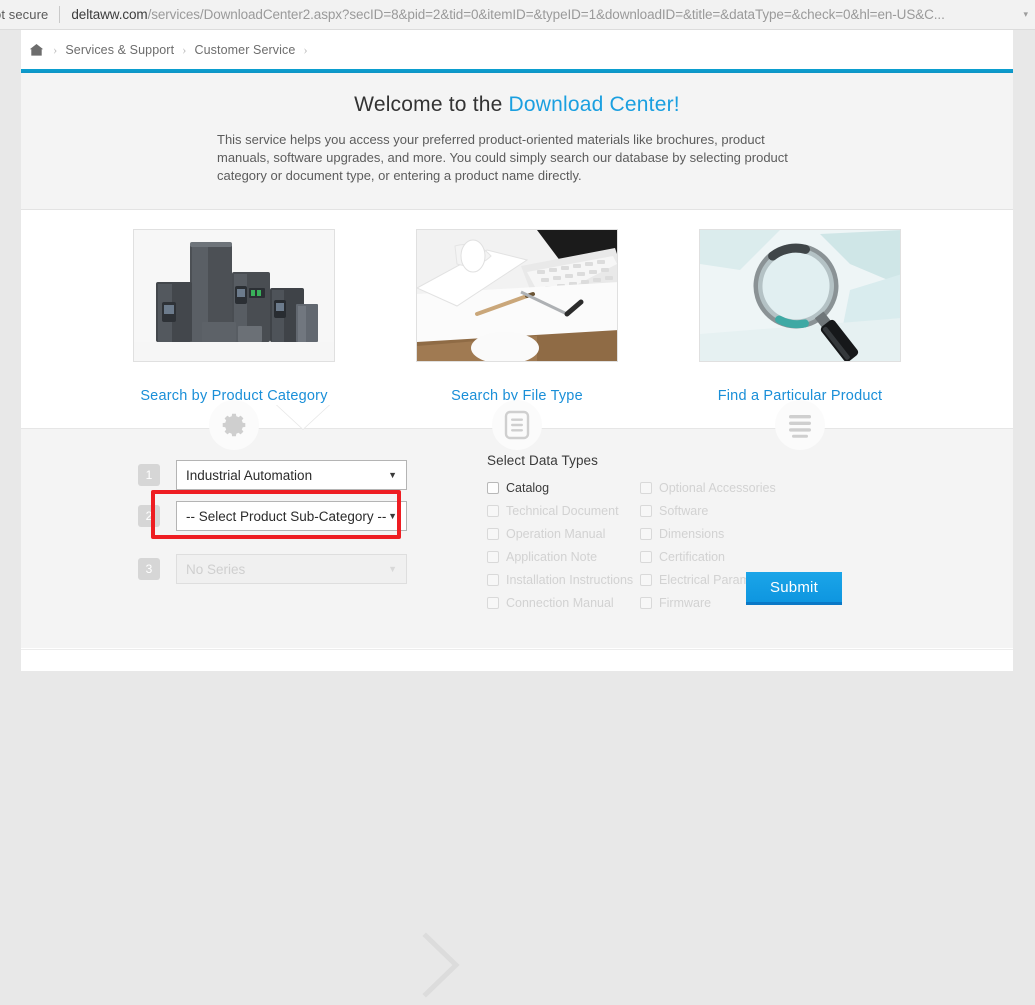 The height and width of the screenshot is (1005, 1035). Describe the element at coordinates (800, 295) in the screenshot. I see `magnifier-photo` at that location.